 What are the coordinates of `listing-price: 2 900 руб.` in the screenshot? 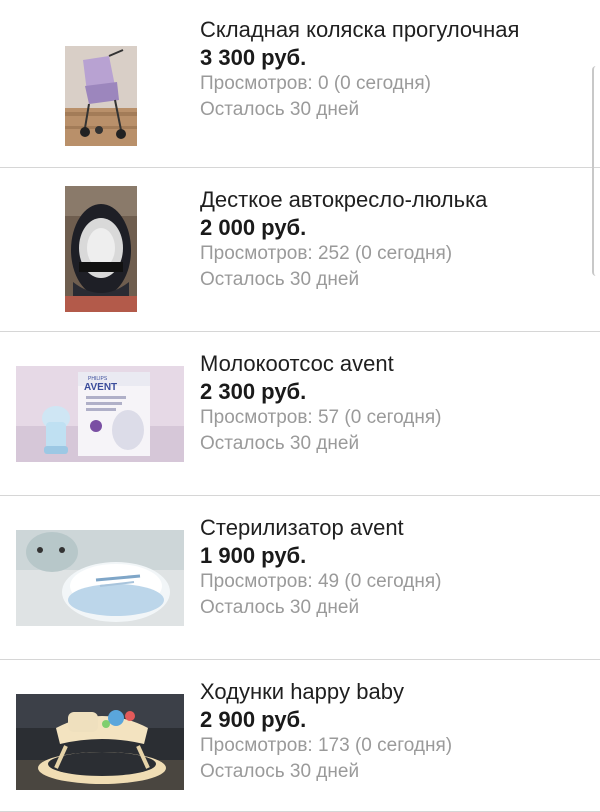 It's located at (253, 719).